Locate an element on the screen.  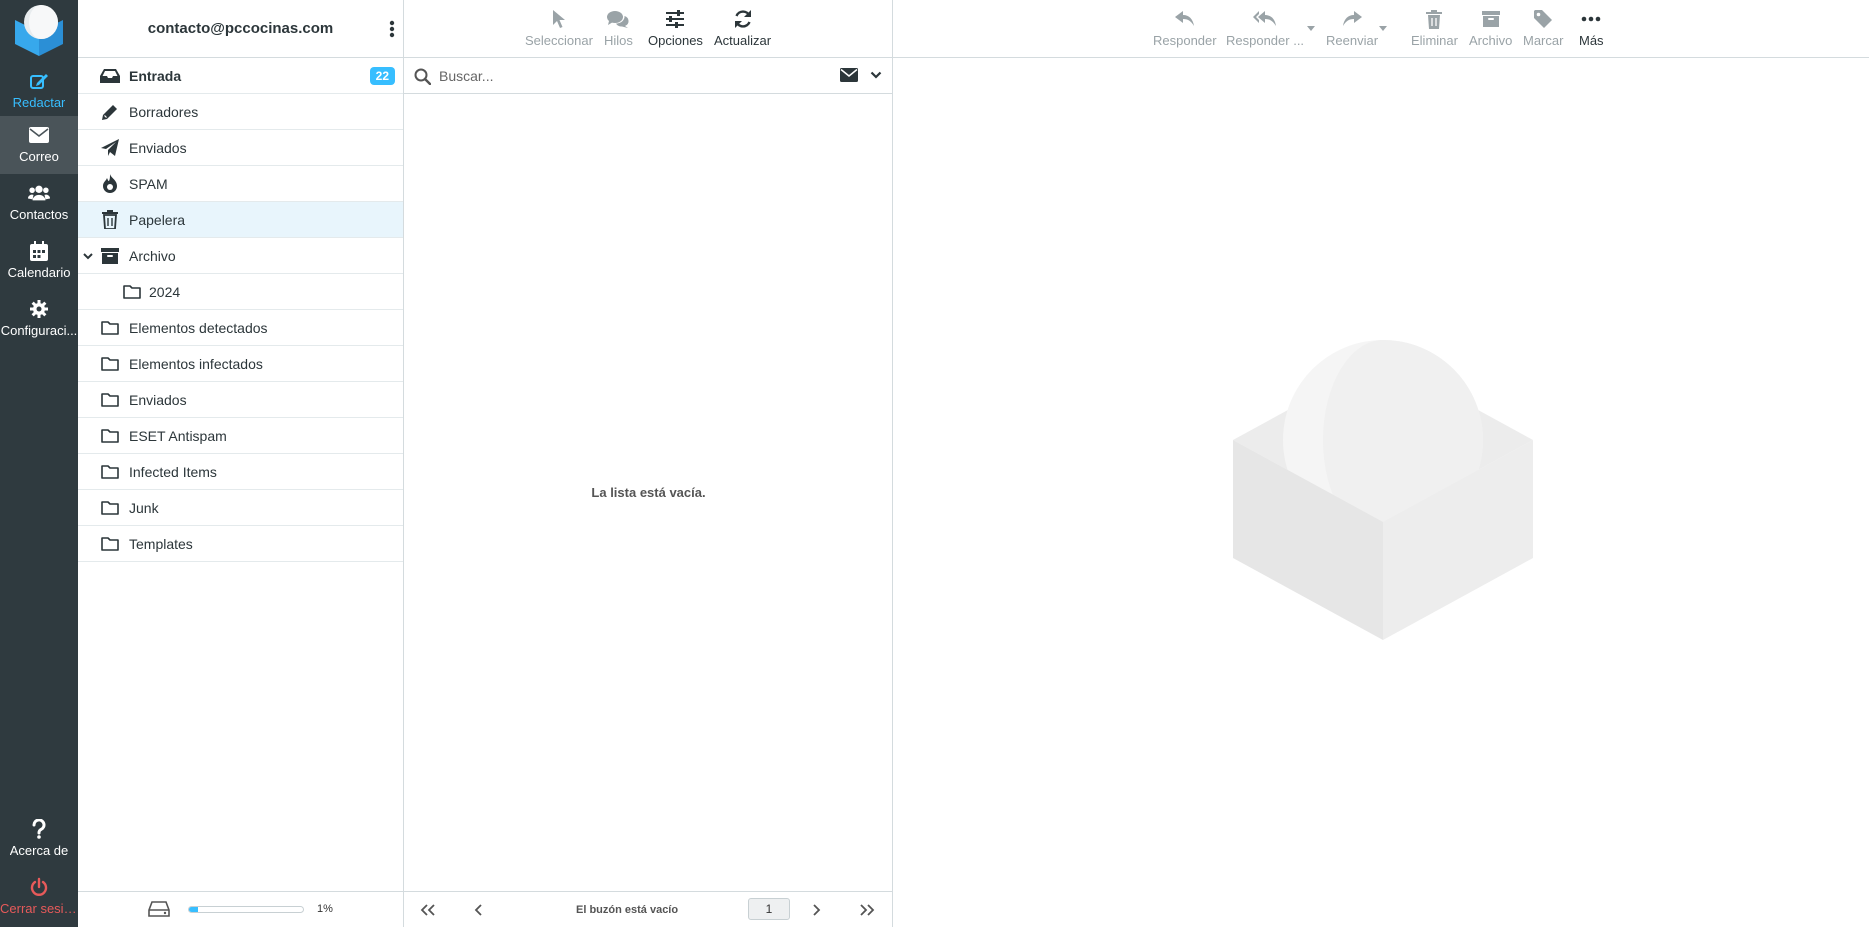
more-button: Más is located at coordinates (1591, 28).